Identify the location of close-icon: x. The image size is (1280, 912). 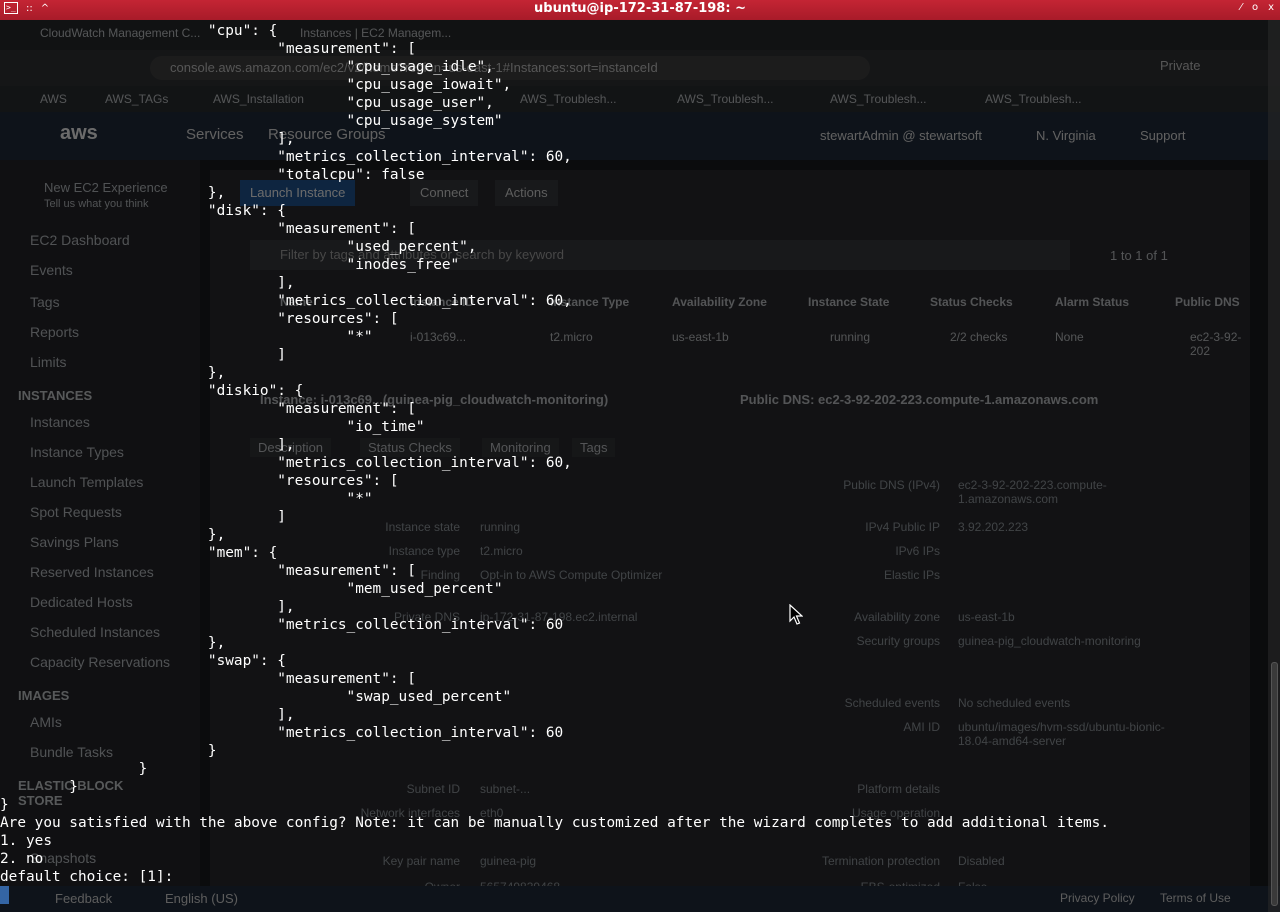
(1271, 7).